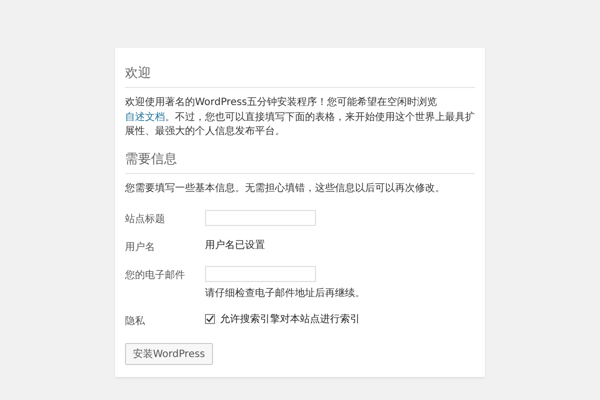  Describe the element at coordinates (285, 189) in the screenshot. I see `info-intro: 您需要填写一些基本信息。无需担心填错，这些信息以后可以再次修改。` at that location.